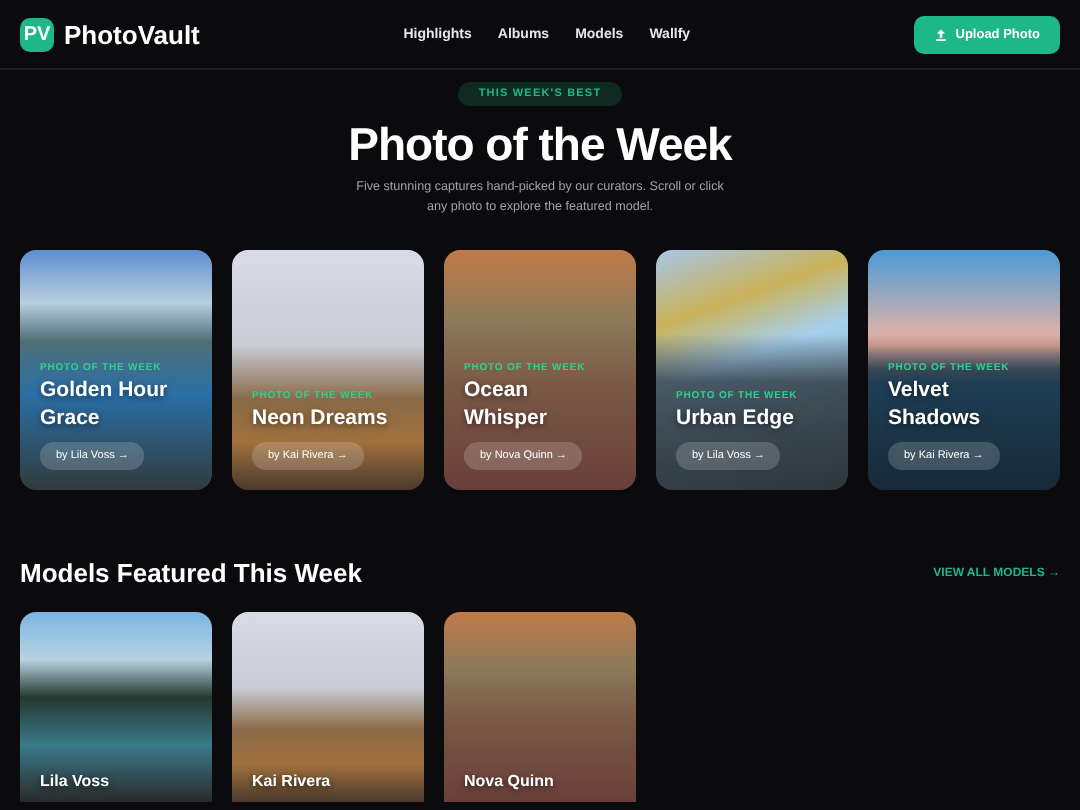 The image size is (1080, 810). What do you see at coordinates (736, 418) in the screenshot?
I see `photo-title: Urban Edge` at bounding box center [736, 418].